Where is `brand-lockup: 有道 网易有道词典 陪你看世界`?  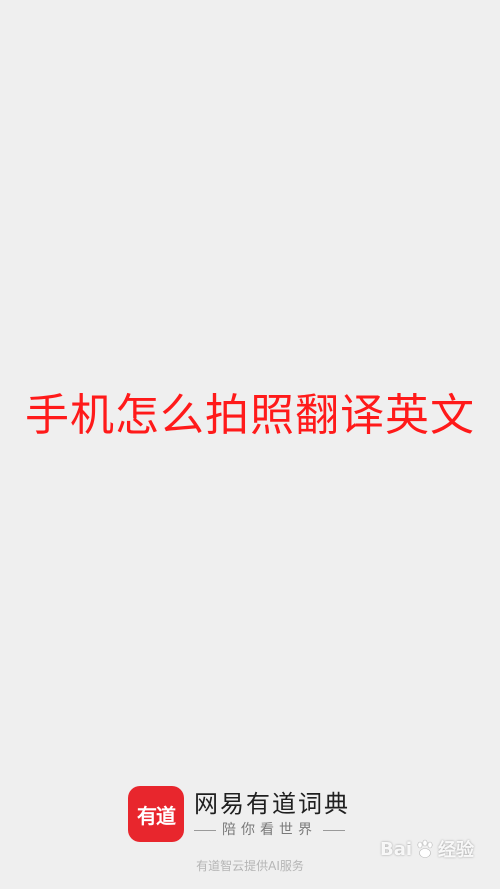
brand-lockup: 有道 网易有道词典 陪你看世界 is located at coordinates (239, 814).